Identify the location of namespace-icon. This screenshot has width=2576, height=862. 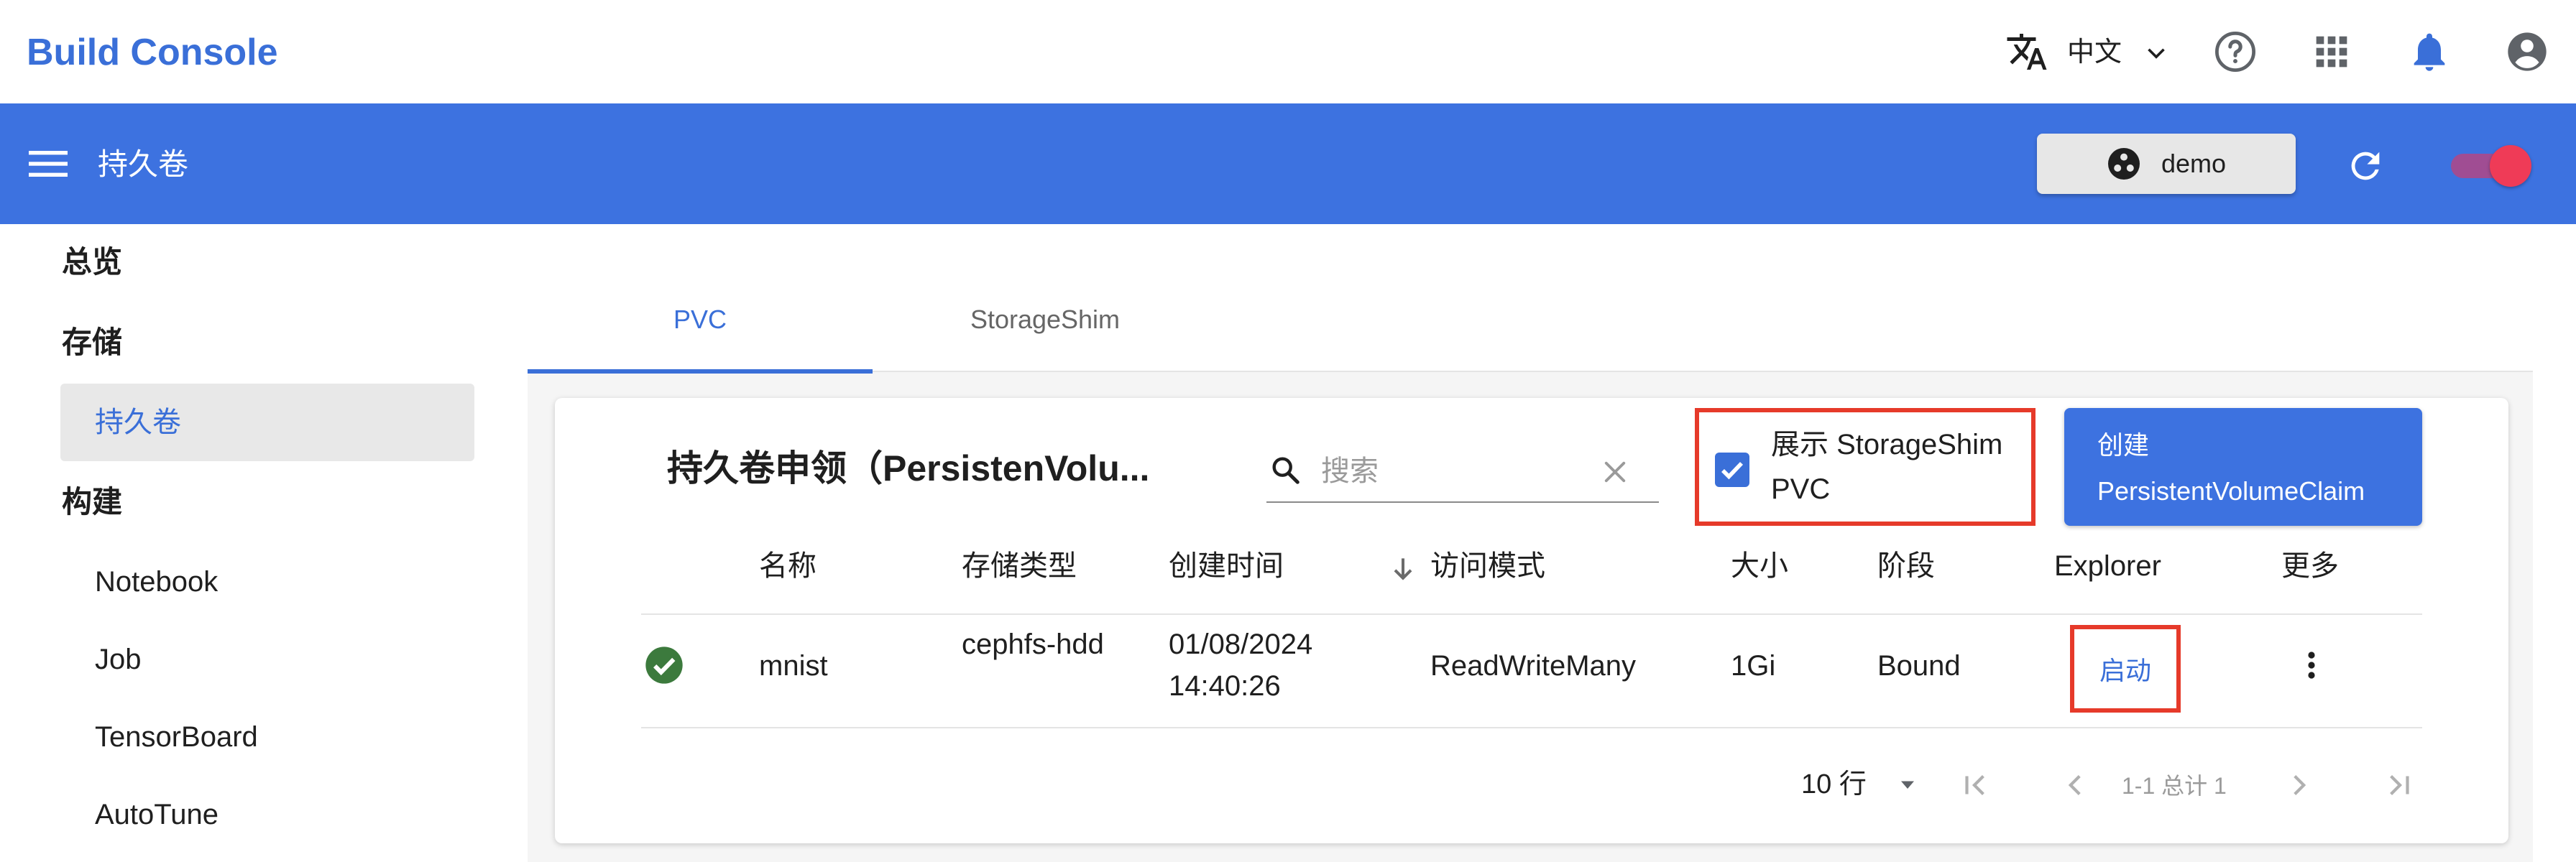
(2123, 164).